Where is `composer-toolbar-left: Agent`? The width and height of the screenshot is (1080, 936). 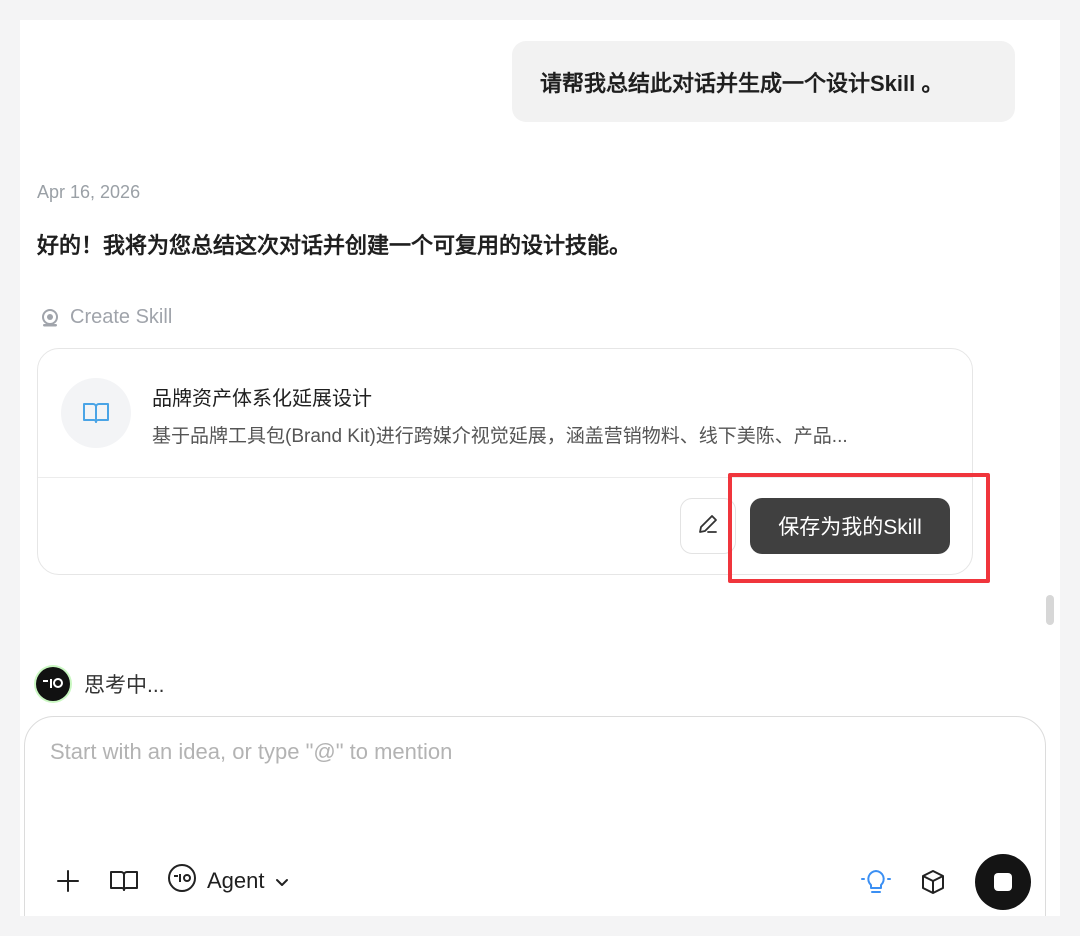 composer-toolbar-left: Agent is located at coordinates (172, 881).